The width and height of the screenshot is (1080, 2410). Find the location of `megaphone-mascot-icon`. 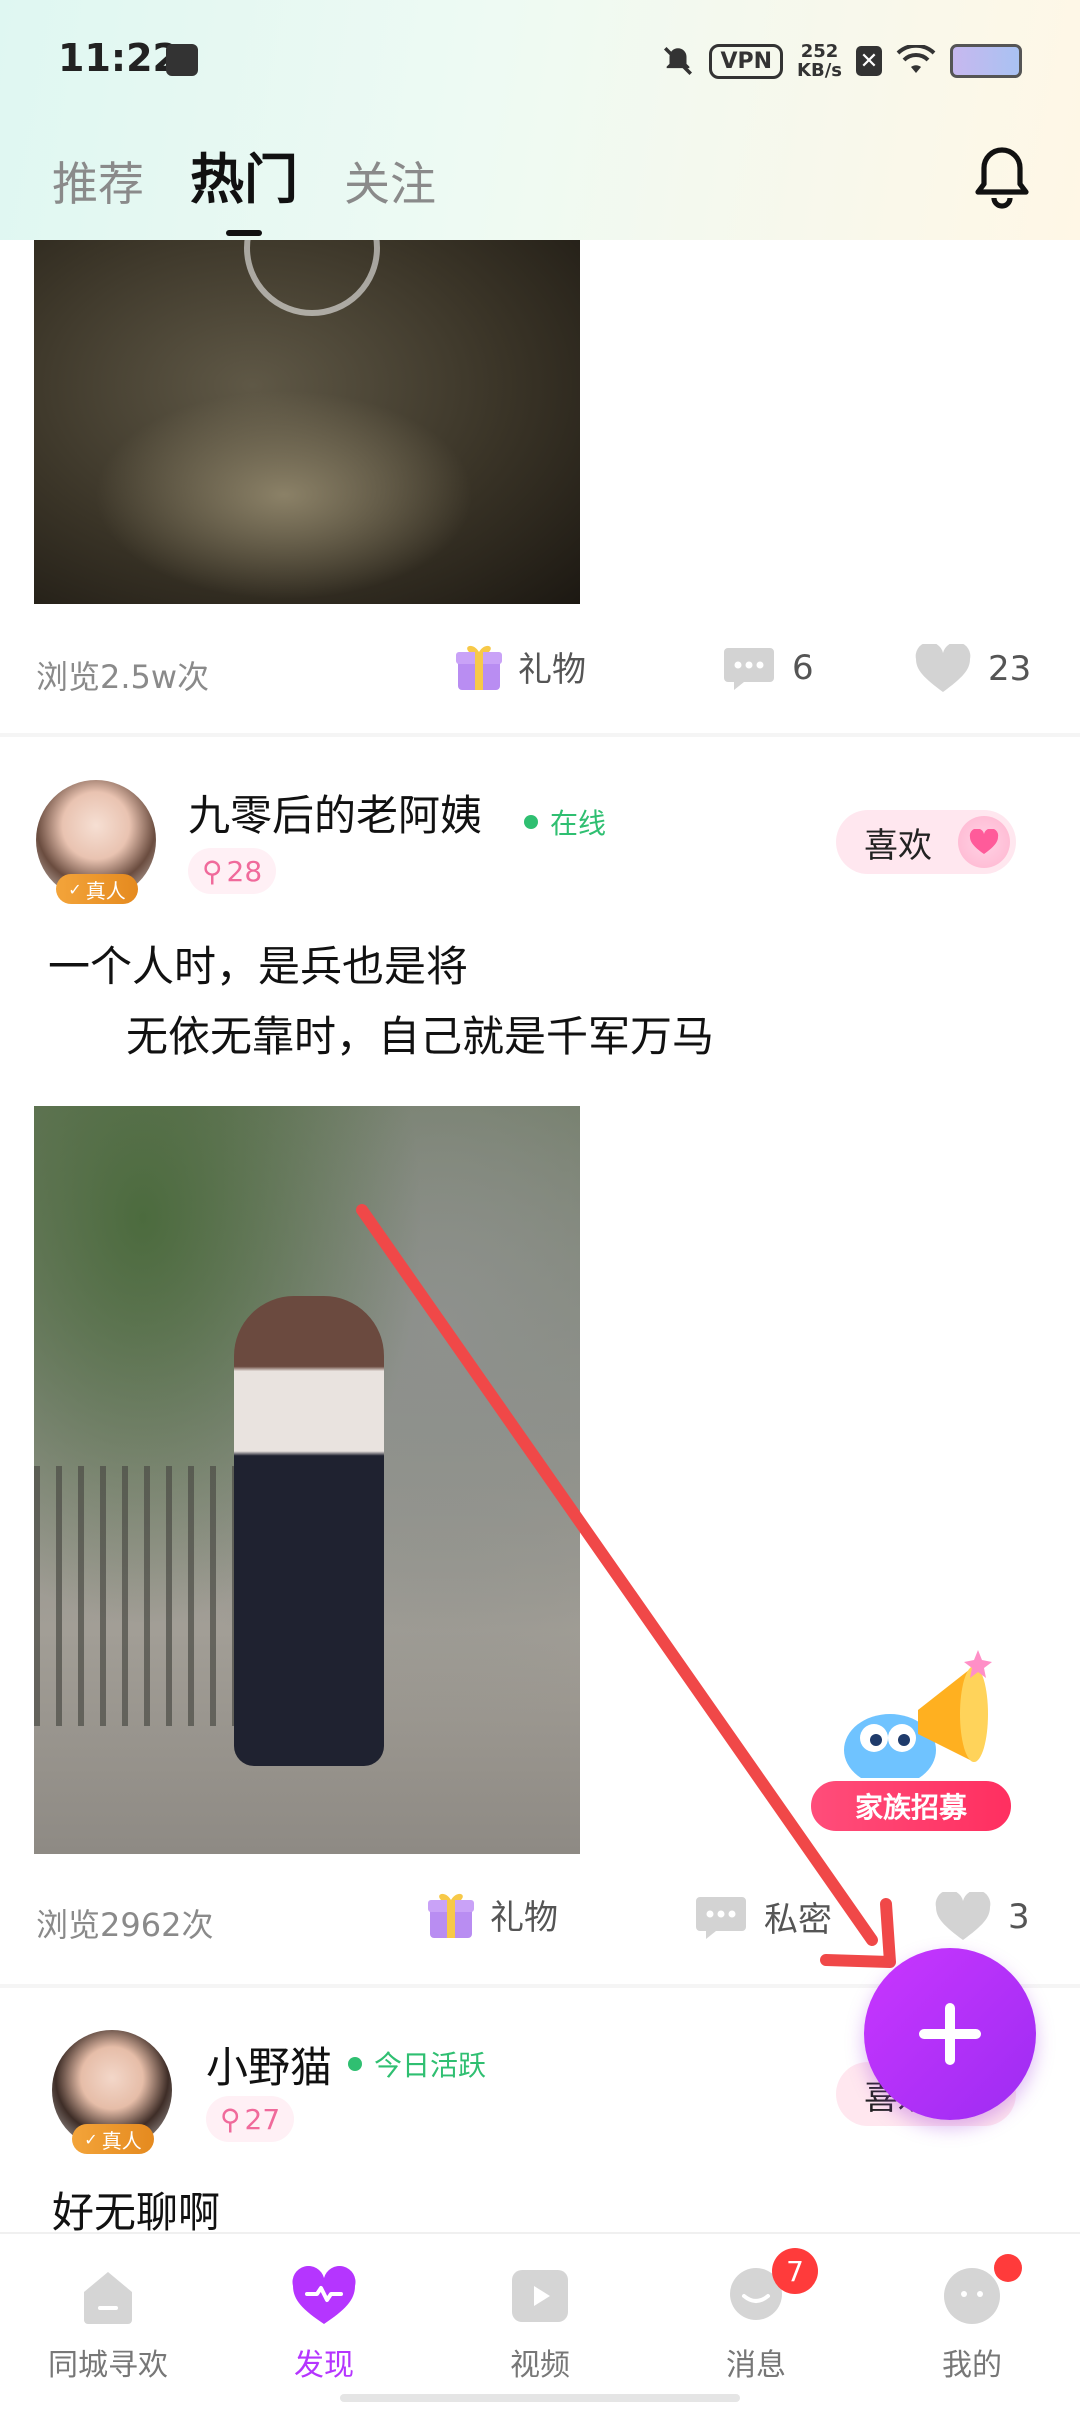

megaphone-mascot-icon is located at coordinates (918, 1718).